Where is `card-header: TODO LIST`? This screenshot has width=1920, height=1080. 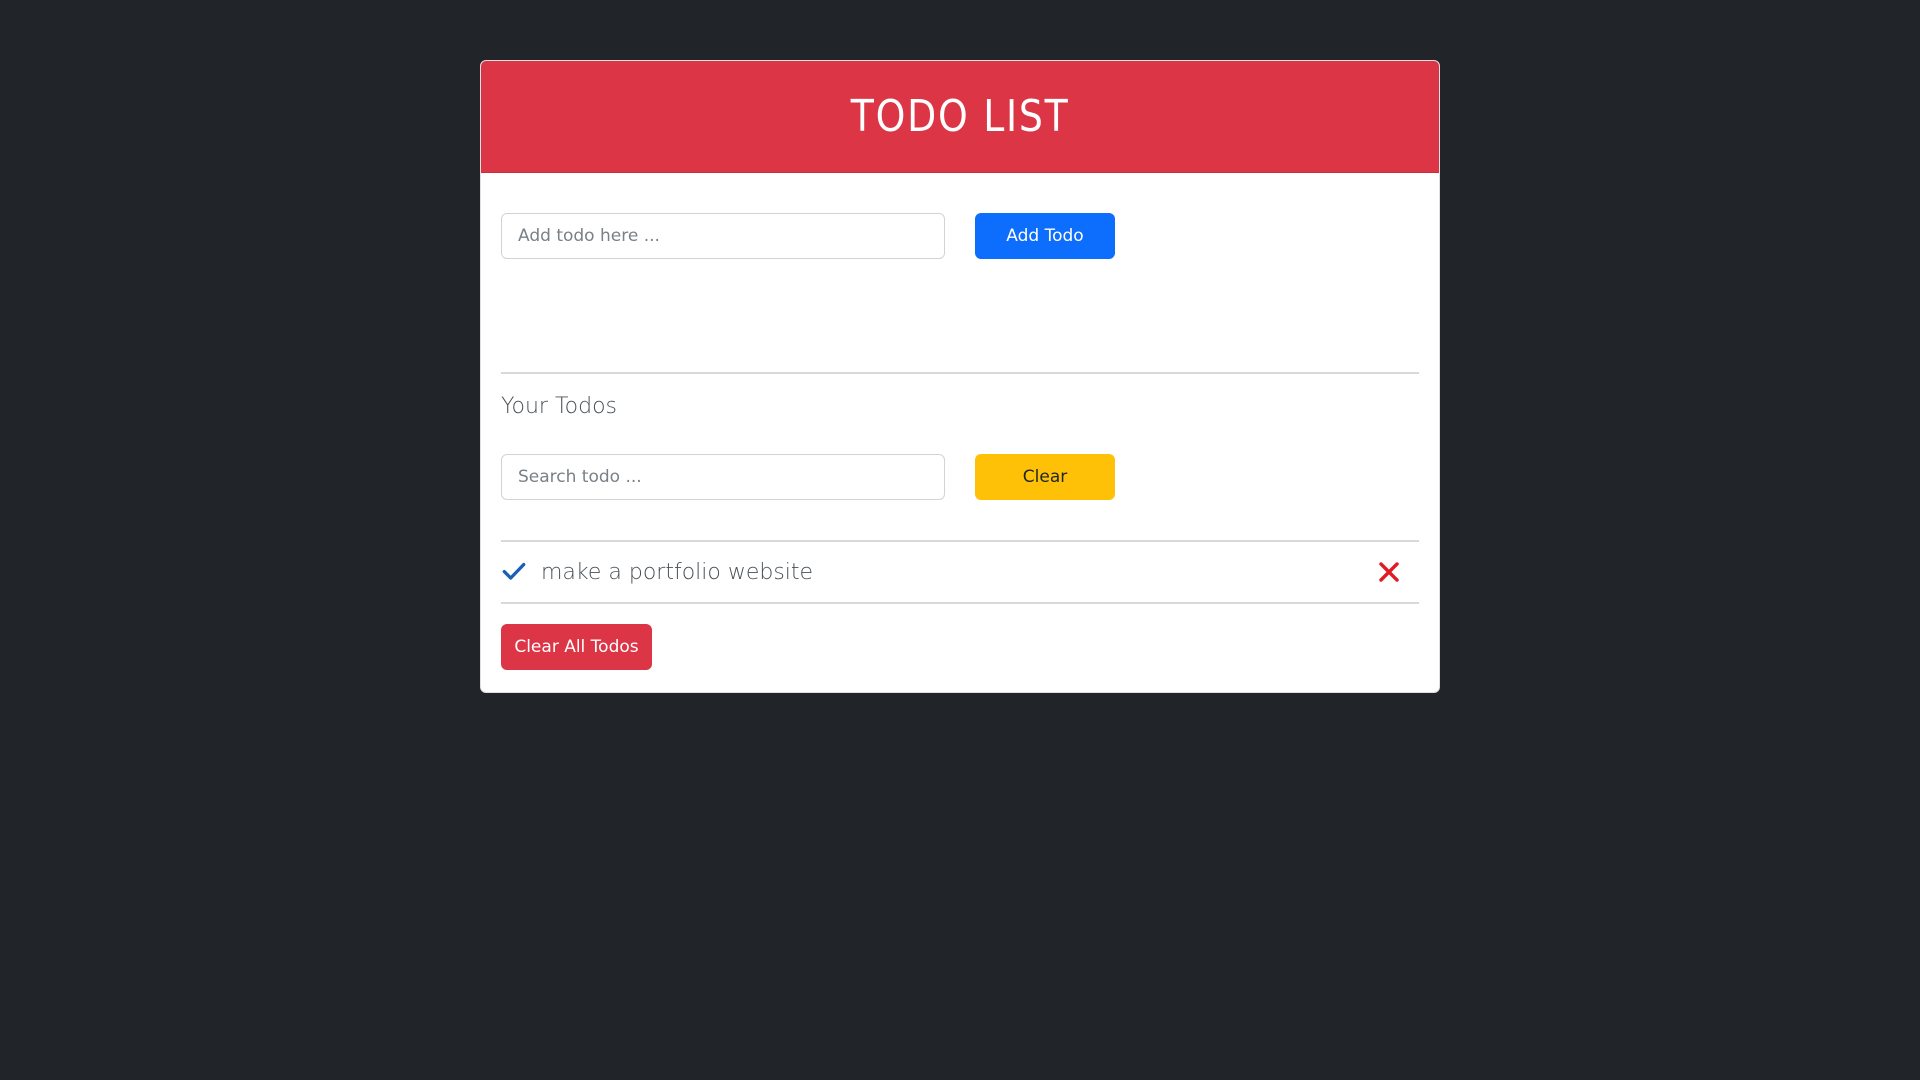
card-header: TODO LIST is located at coordinates (960, 117).